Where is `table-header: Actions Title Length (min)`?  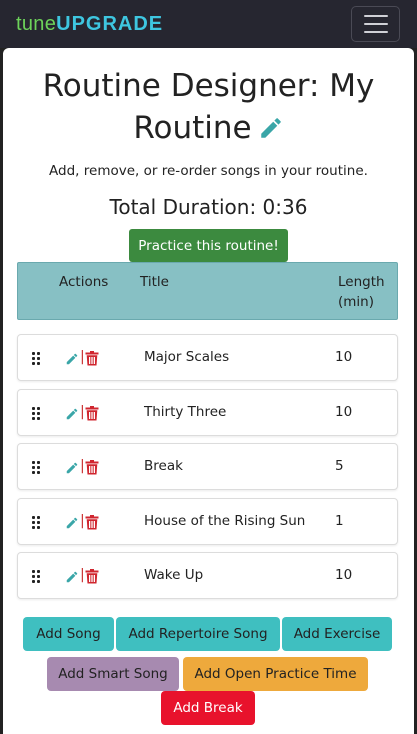
table-header: Actions Title Length (min) is located at coordinates (207, 291).